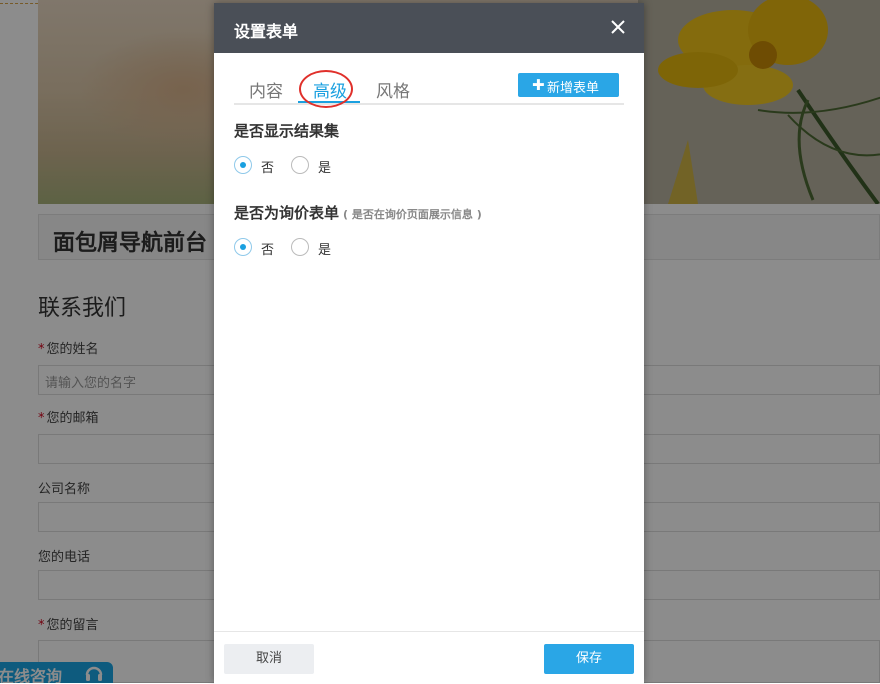 The width and height of the screenshot is (880, 684). Describe the element at coordinates (618, 27) in the screenshot. I see `close-icon` at that location.